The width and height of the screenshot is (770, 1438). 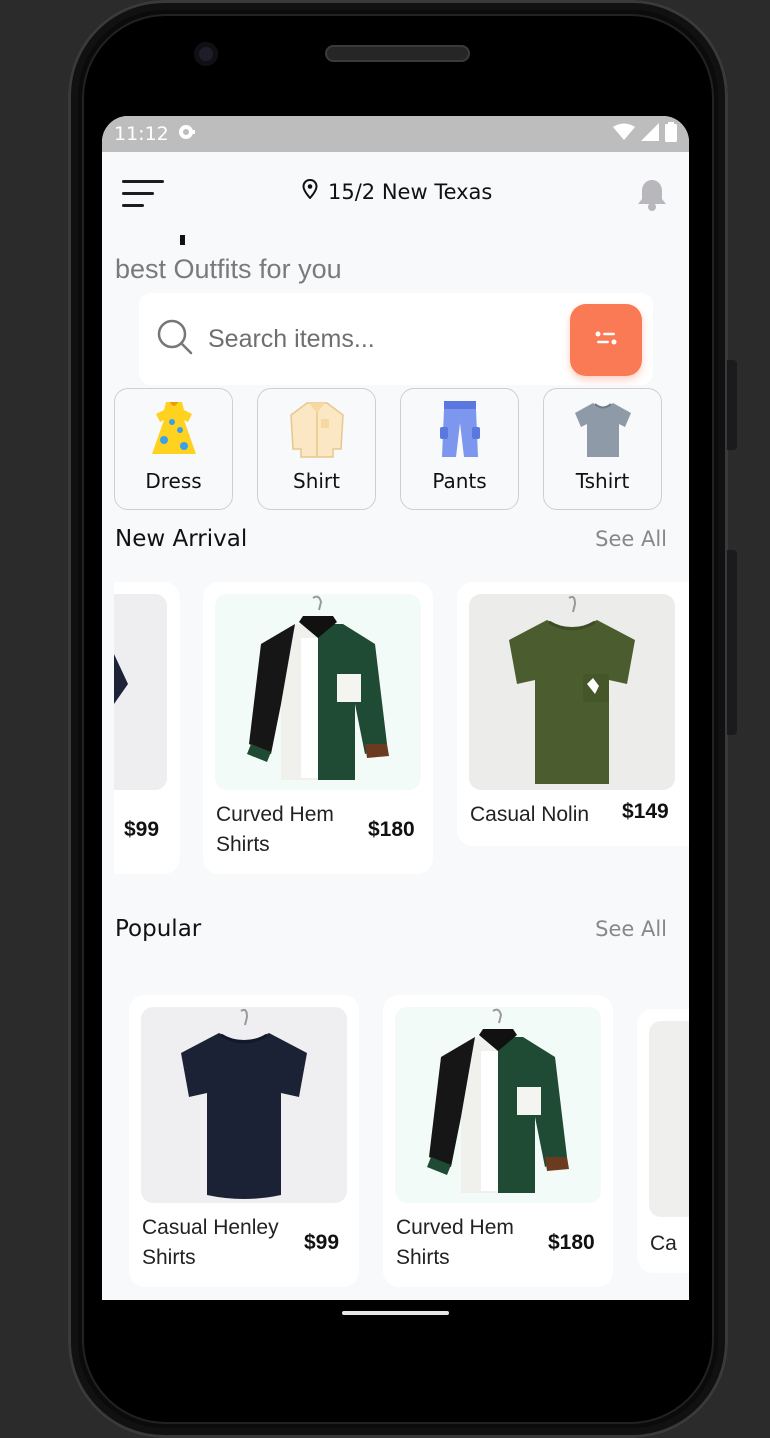 I want to click on location-selector: 15/2 New Texas, so click(x=397, y=191).